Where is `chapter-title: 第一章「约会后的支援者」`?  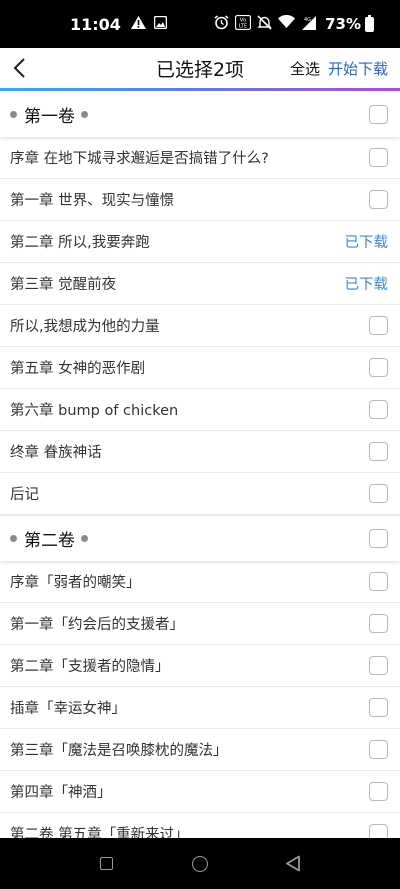 chapter-title: 第一章「约会后的支援者」 is located at coordinates (97, 625).